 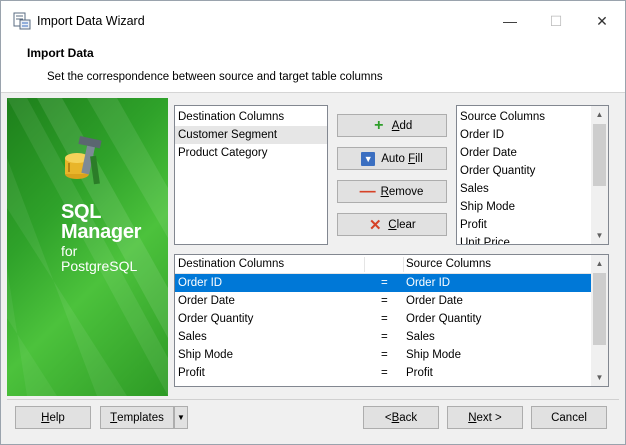 I want to click on remove-button-label: Remove, so click(x=402, y=192).